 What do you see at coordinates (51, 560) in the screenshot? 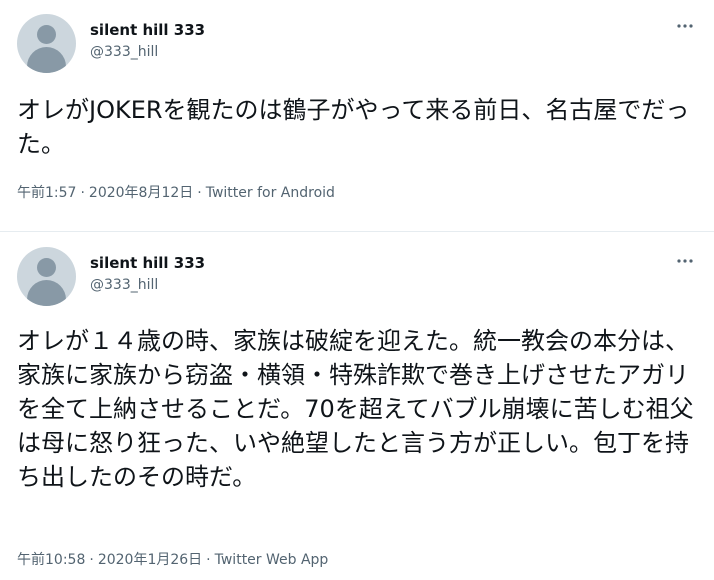
I see `tweet-time: 午前10:58` at bounding box center [51, 560].